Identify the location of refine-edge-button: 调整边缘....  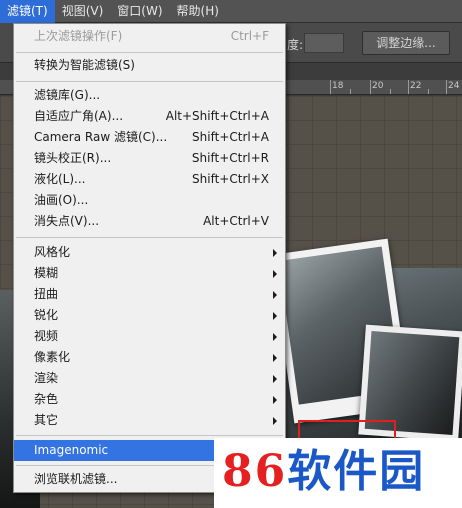
(406, 43).